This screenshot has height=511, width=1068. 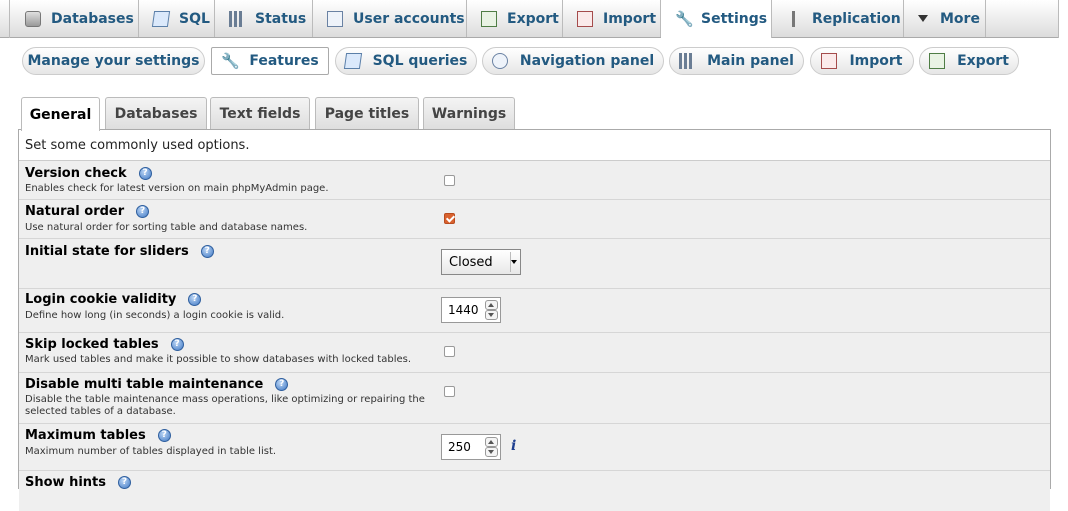 I want to click on submenu-sql-queries: SQL queries, so click(x=406, y=61).